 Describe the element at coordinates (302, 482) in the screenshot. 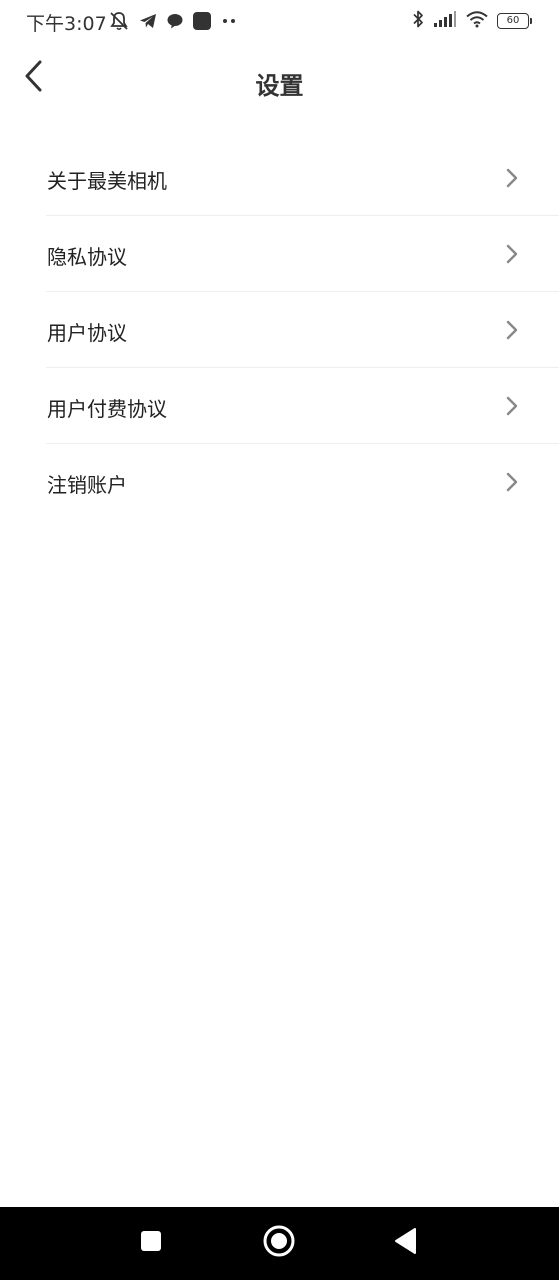

I see `settings-item-delete-account: 注销账户` at that location.